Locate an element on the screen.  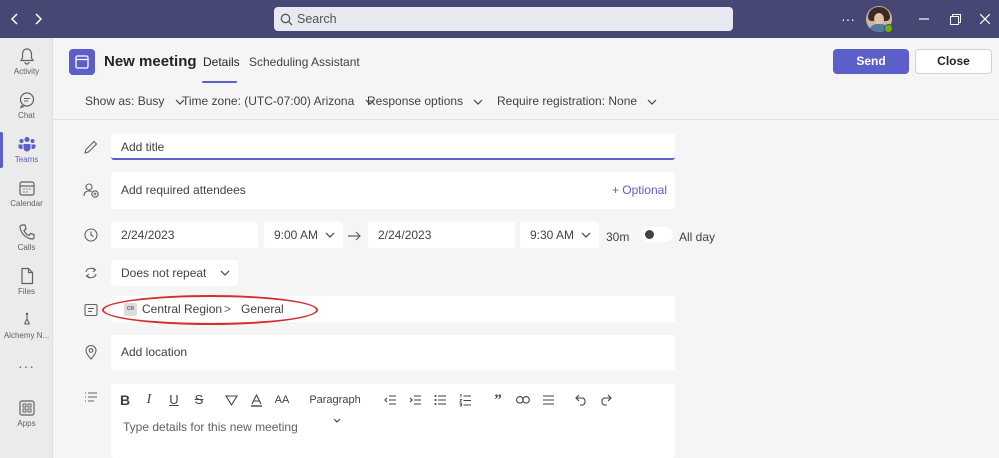
increase-indent-icon is located at coordinates (415, 400).